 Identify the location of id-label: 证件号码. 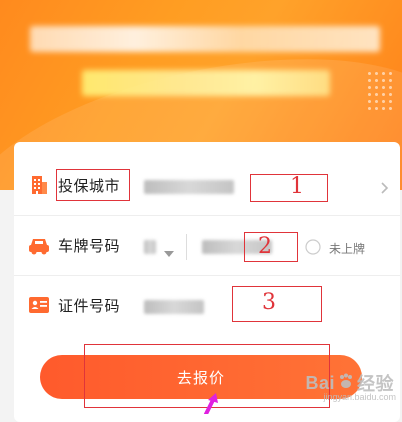
(89, 306).